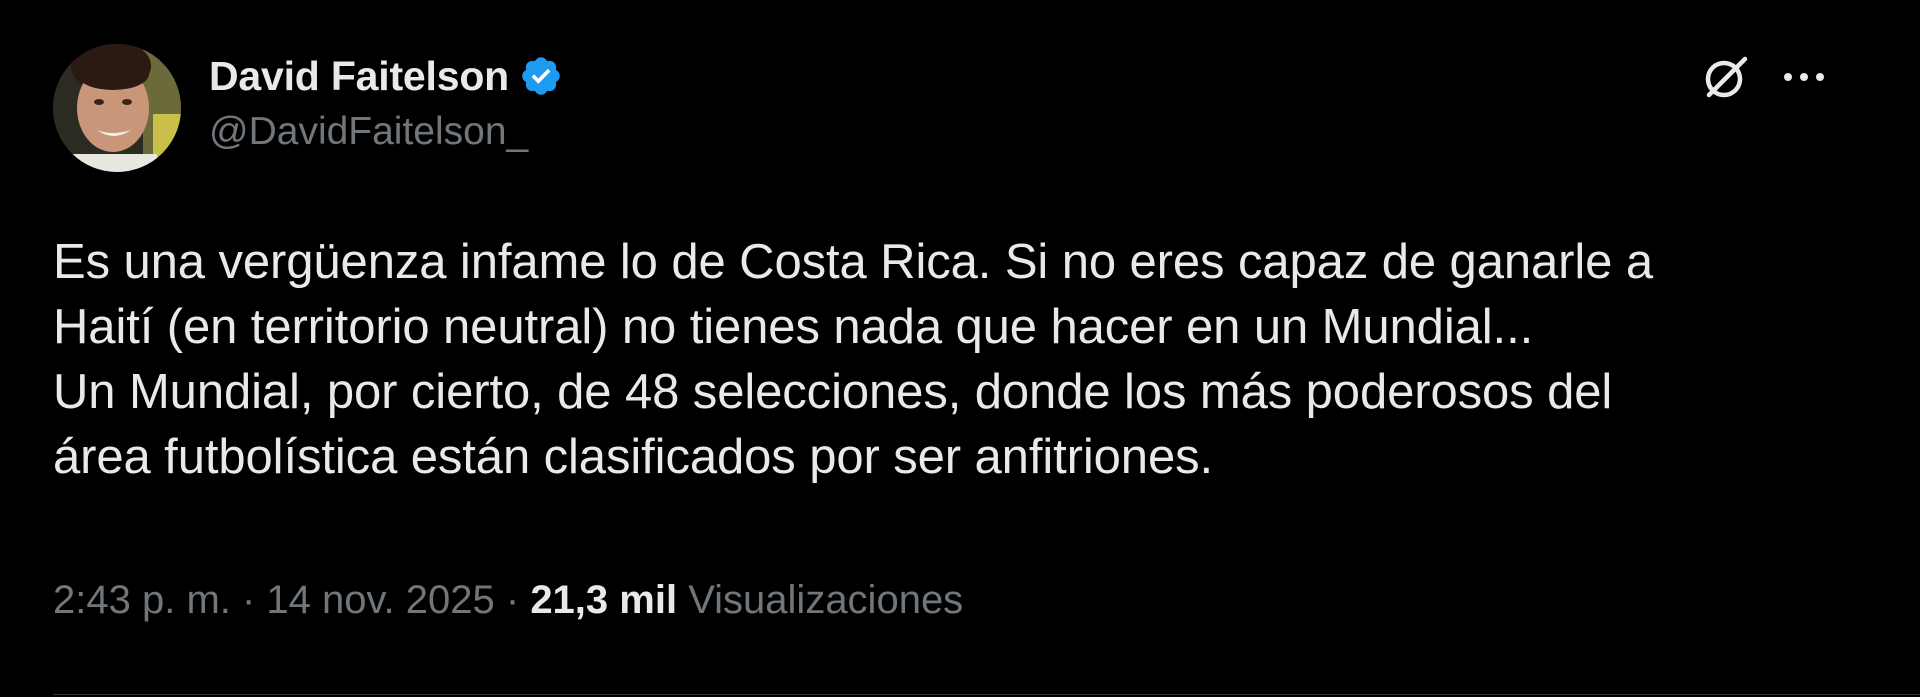 The width and height of the screenshot is (1920, 697). I want to click on views-spacer, so click(682, 600).